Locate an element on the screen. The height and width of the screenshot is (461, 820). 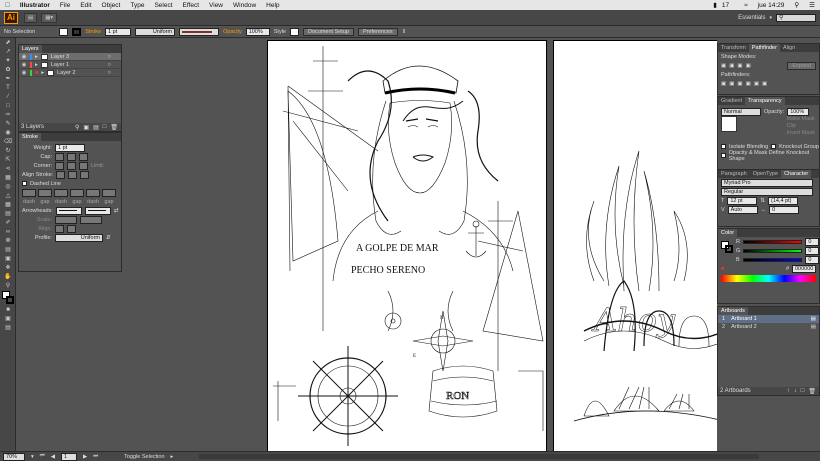
tab-align: Align is located at coordinates (789, 48).